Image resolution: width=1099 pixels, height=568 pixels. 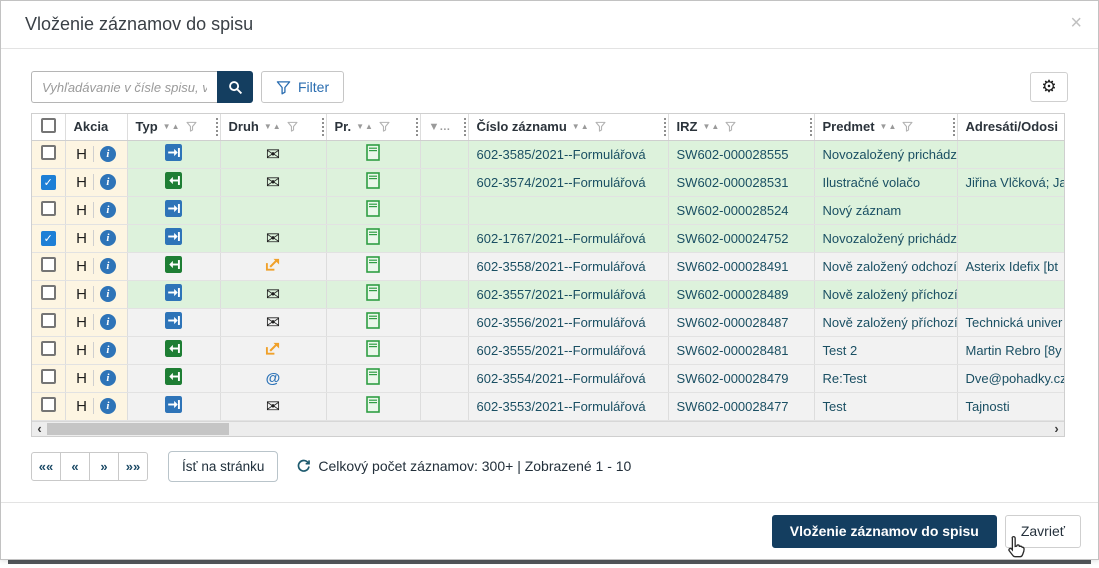 I want to click on scrollbar-thumb, so click(x=138, y=429).